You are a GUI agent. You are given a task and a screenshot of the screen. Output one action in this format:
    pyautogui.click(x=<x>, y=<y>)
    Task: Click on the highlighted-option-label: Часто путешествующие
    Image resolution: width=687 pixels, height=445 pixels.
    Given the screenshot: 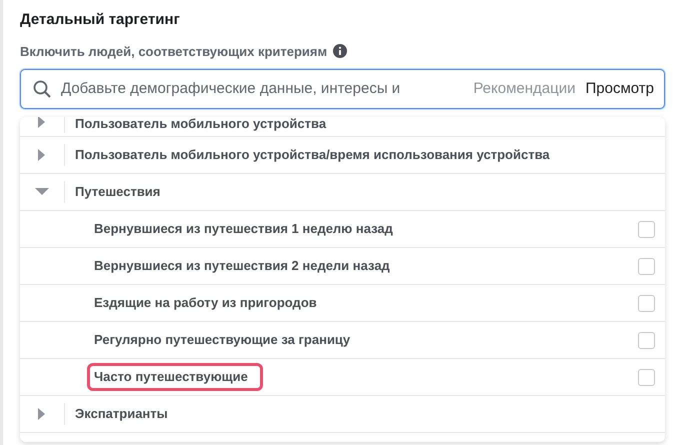 What is the action you would take?
    pyautogui.click(x=175, y=377)
    